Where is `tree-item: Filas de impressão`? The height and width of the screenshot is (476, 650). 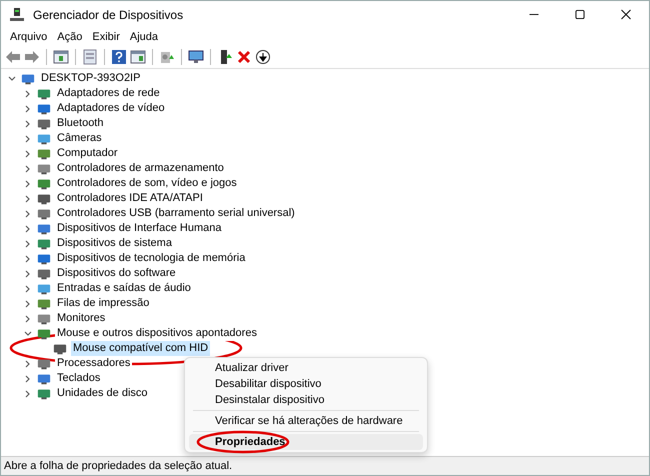 tree-item: Filas de impressão is located at coordinates (103, 303).